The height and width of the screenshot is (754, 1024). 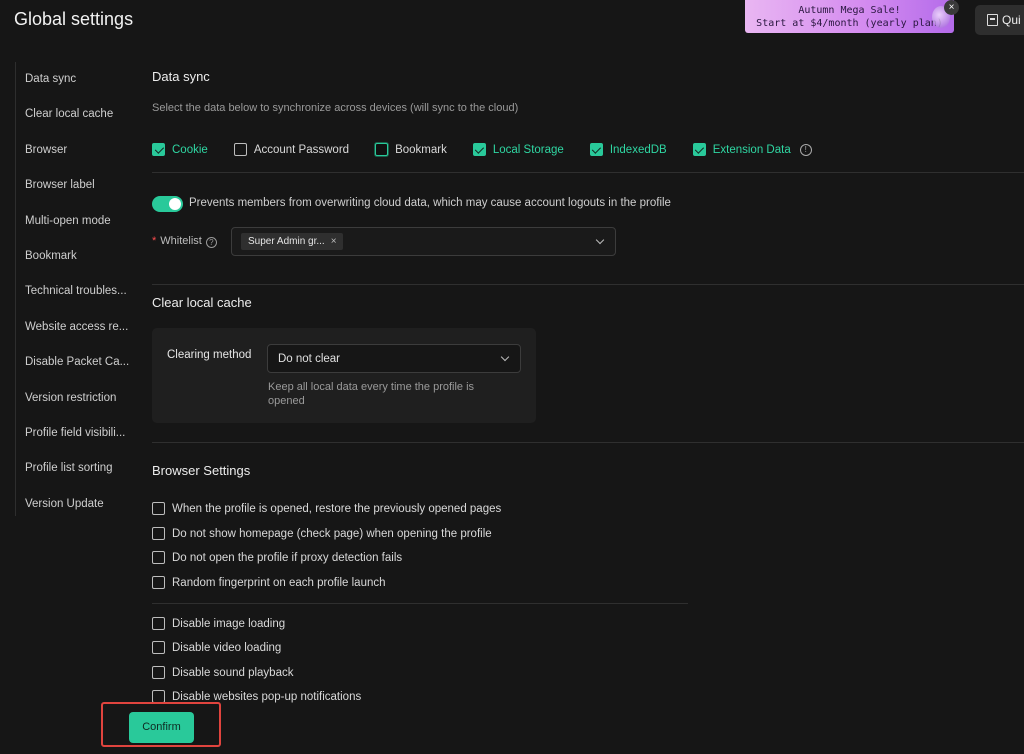 What do you see at coordinates (209, 355) in the screenshot?
I see `clearing-method-label: Clearing method` at bounding box center [209, 355].